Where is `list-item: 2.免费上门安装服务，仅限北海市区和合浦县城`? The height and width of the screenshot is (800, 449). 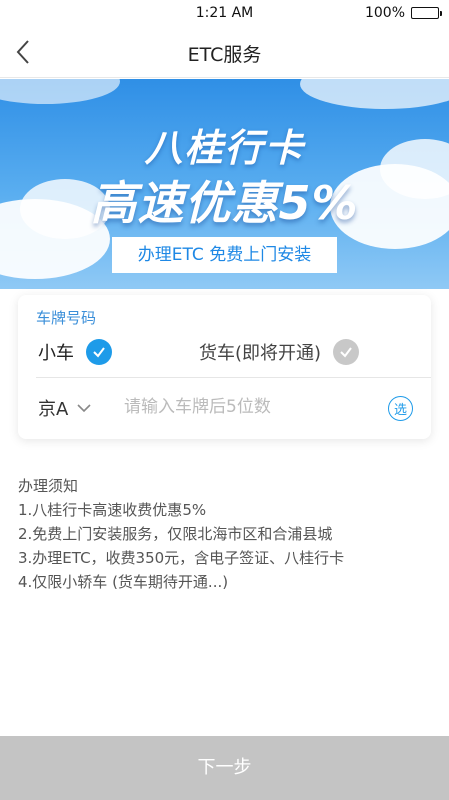 list-item: 2.免费上门安装服务，仅限北海市区和合浦县城 is located at coordinates (175, 534).